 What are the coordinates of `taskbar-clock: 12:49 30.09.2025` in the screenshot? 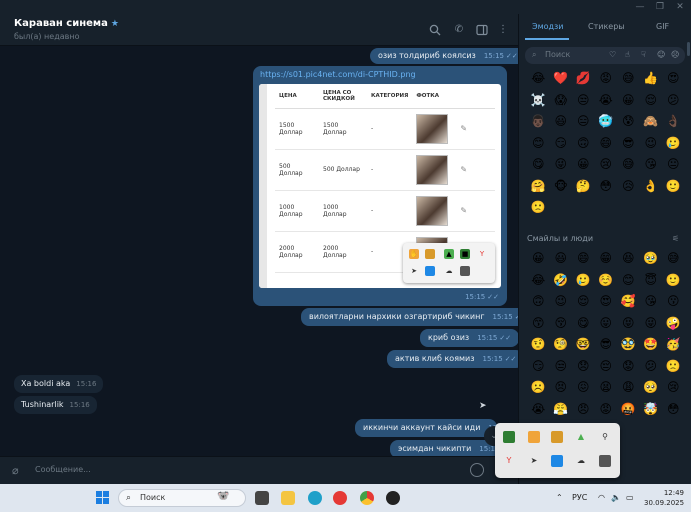 It's located at (664, 498).